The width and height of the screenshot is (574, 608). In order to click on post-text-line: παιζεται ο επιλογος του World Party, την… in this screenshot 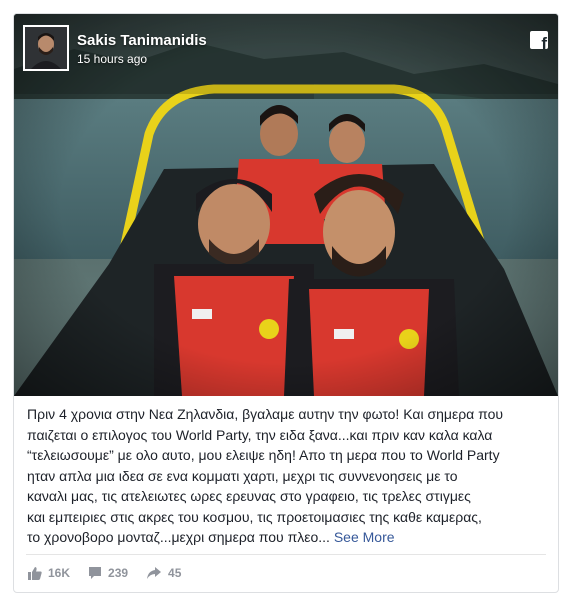, I will do `click(260, 434)`.